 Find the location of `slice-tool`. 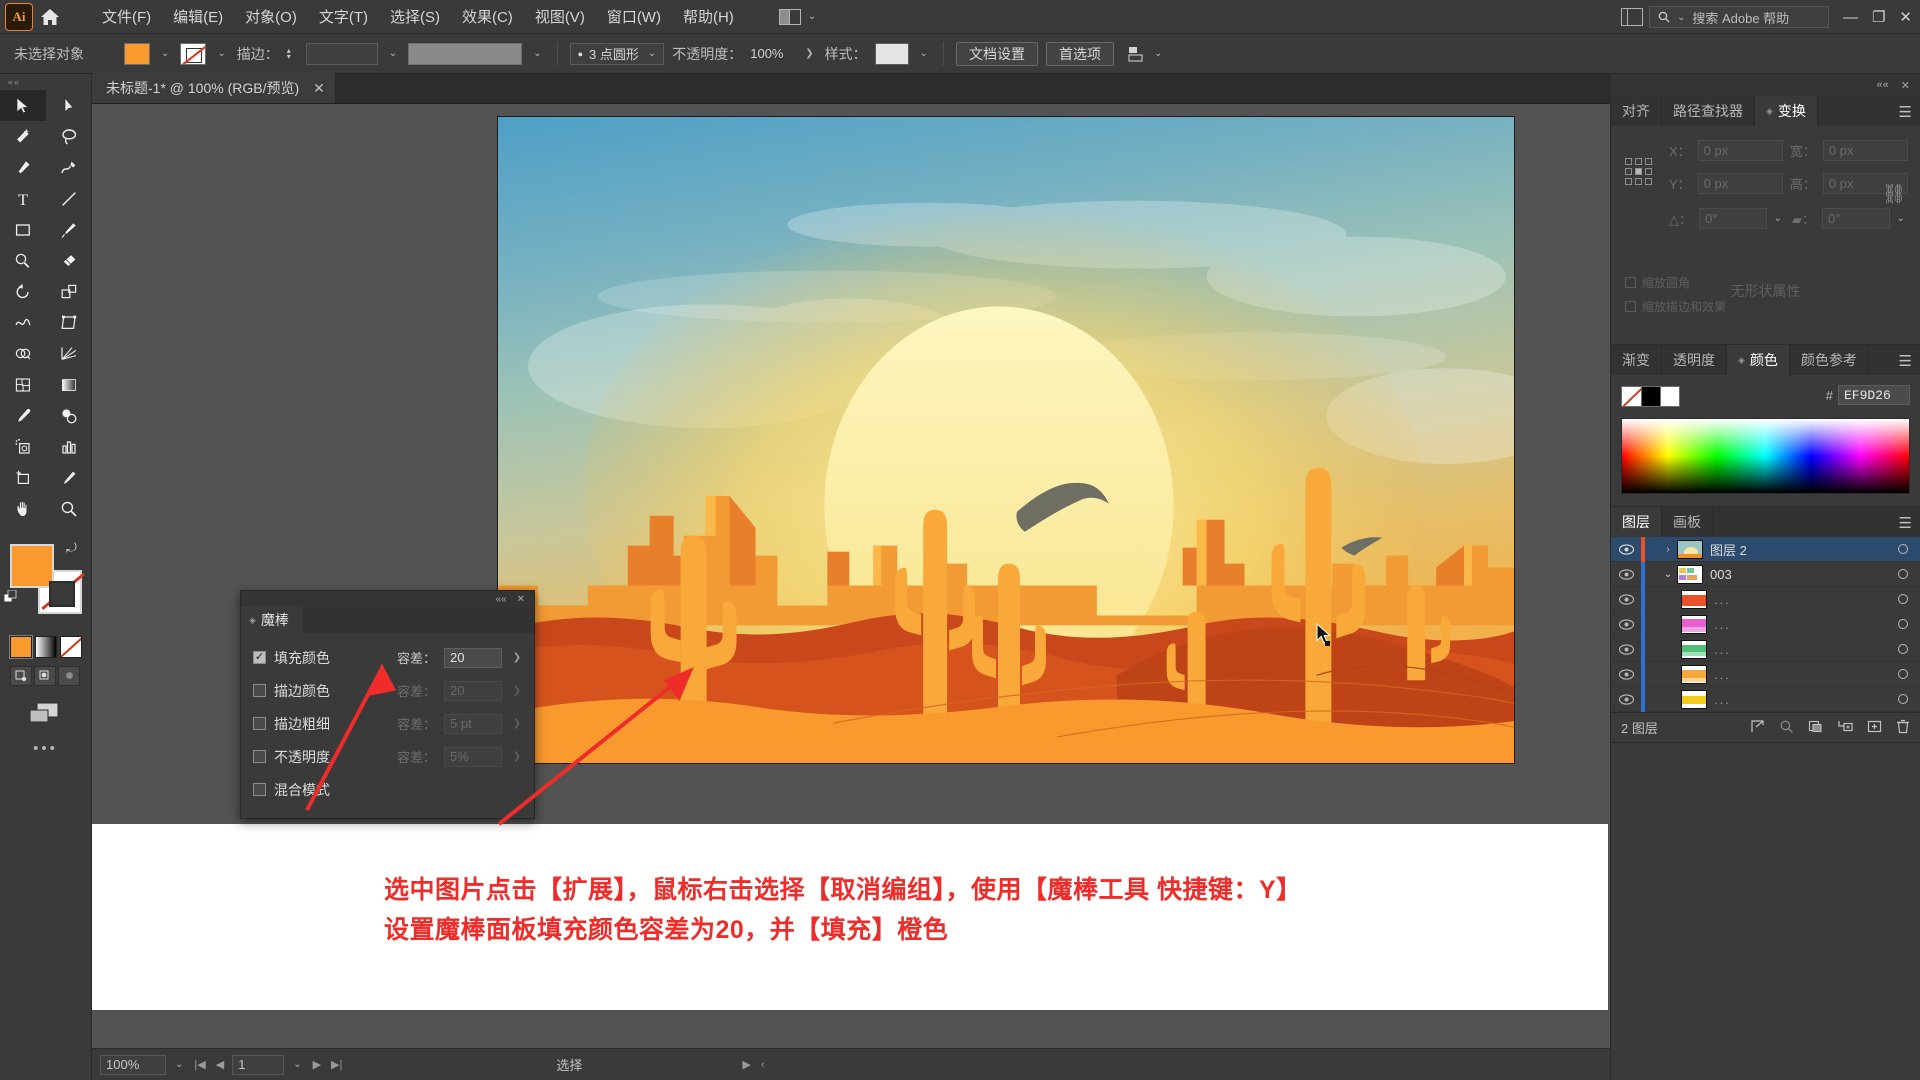

slice-tool is located at coordinates (69, 477).